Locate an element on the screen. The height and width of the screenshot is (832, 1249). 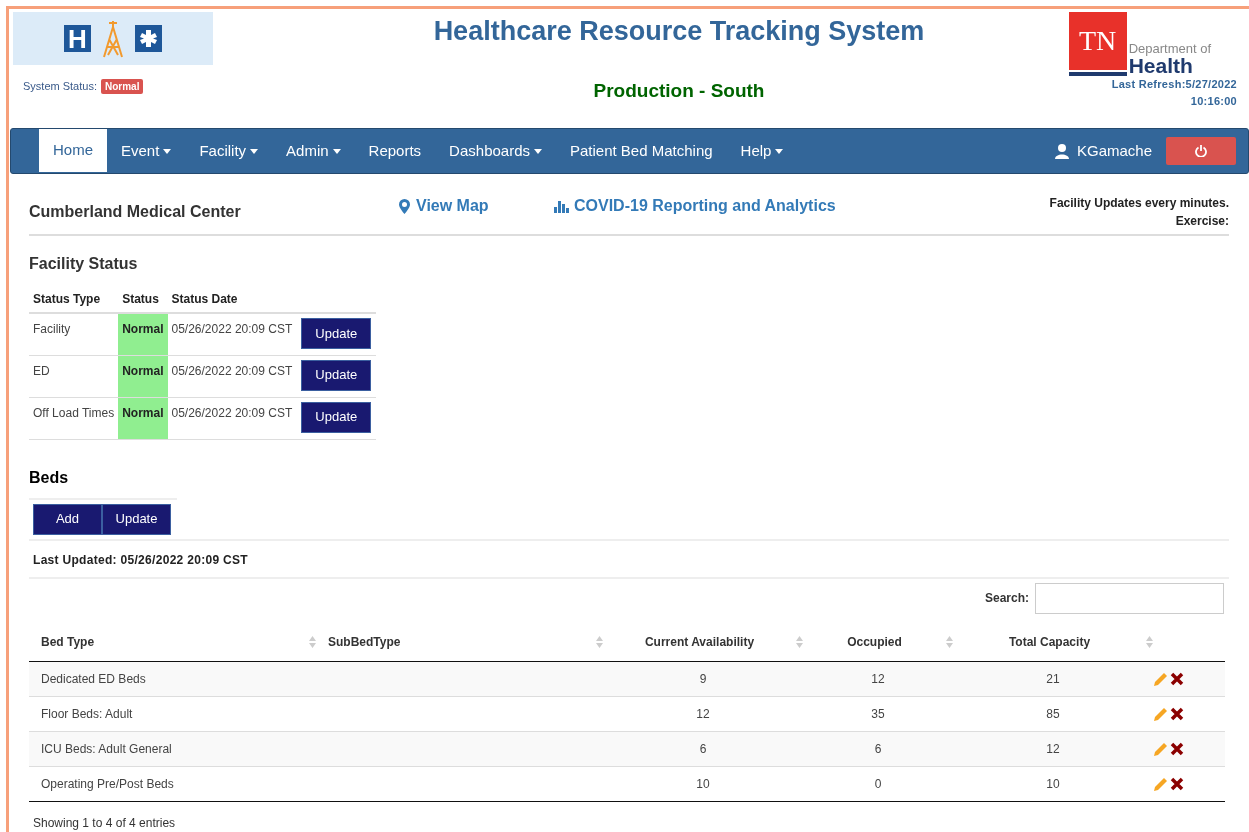
table-cell: Dedicated ED Beds is located at coordinates (172, 679).